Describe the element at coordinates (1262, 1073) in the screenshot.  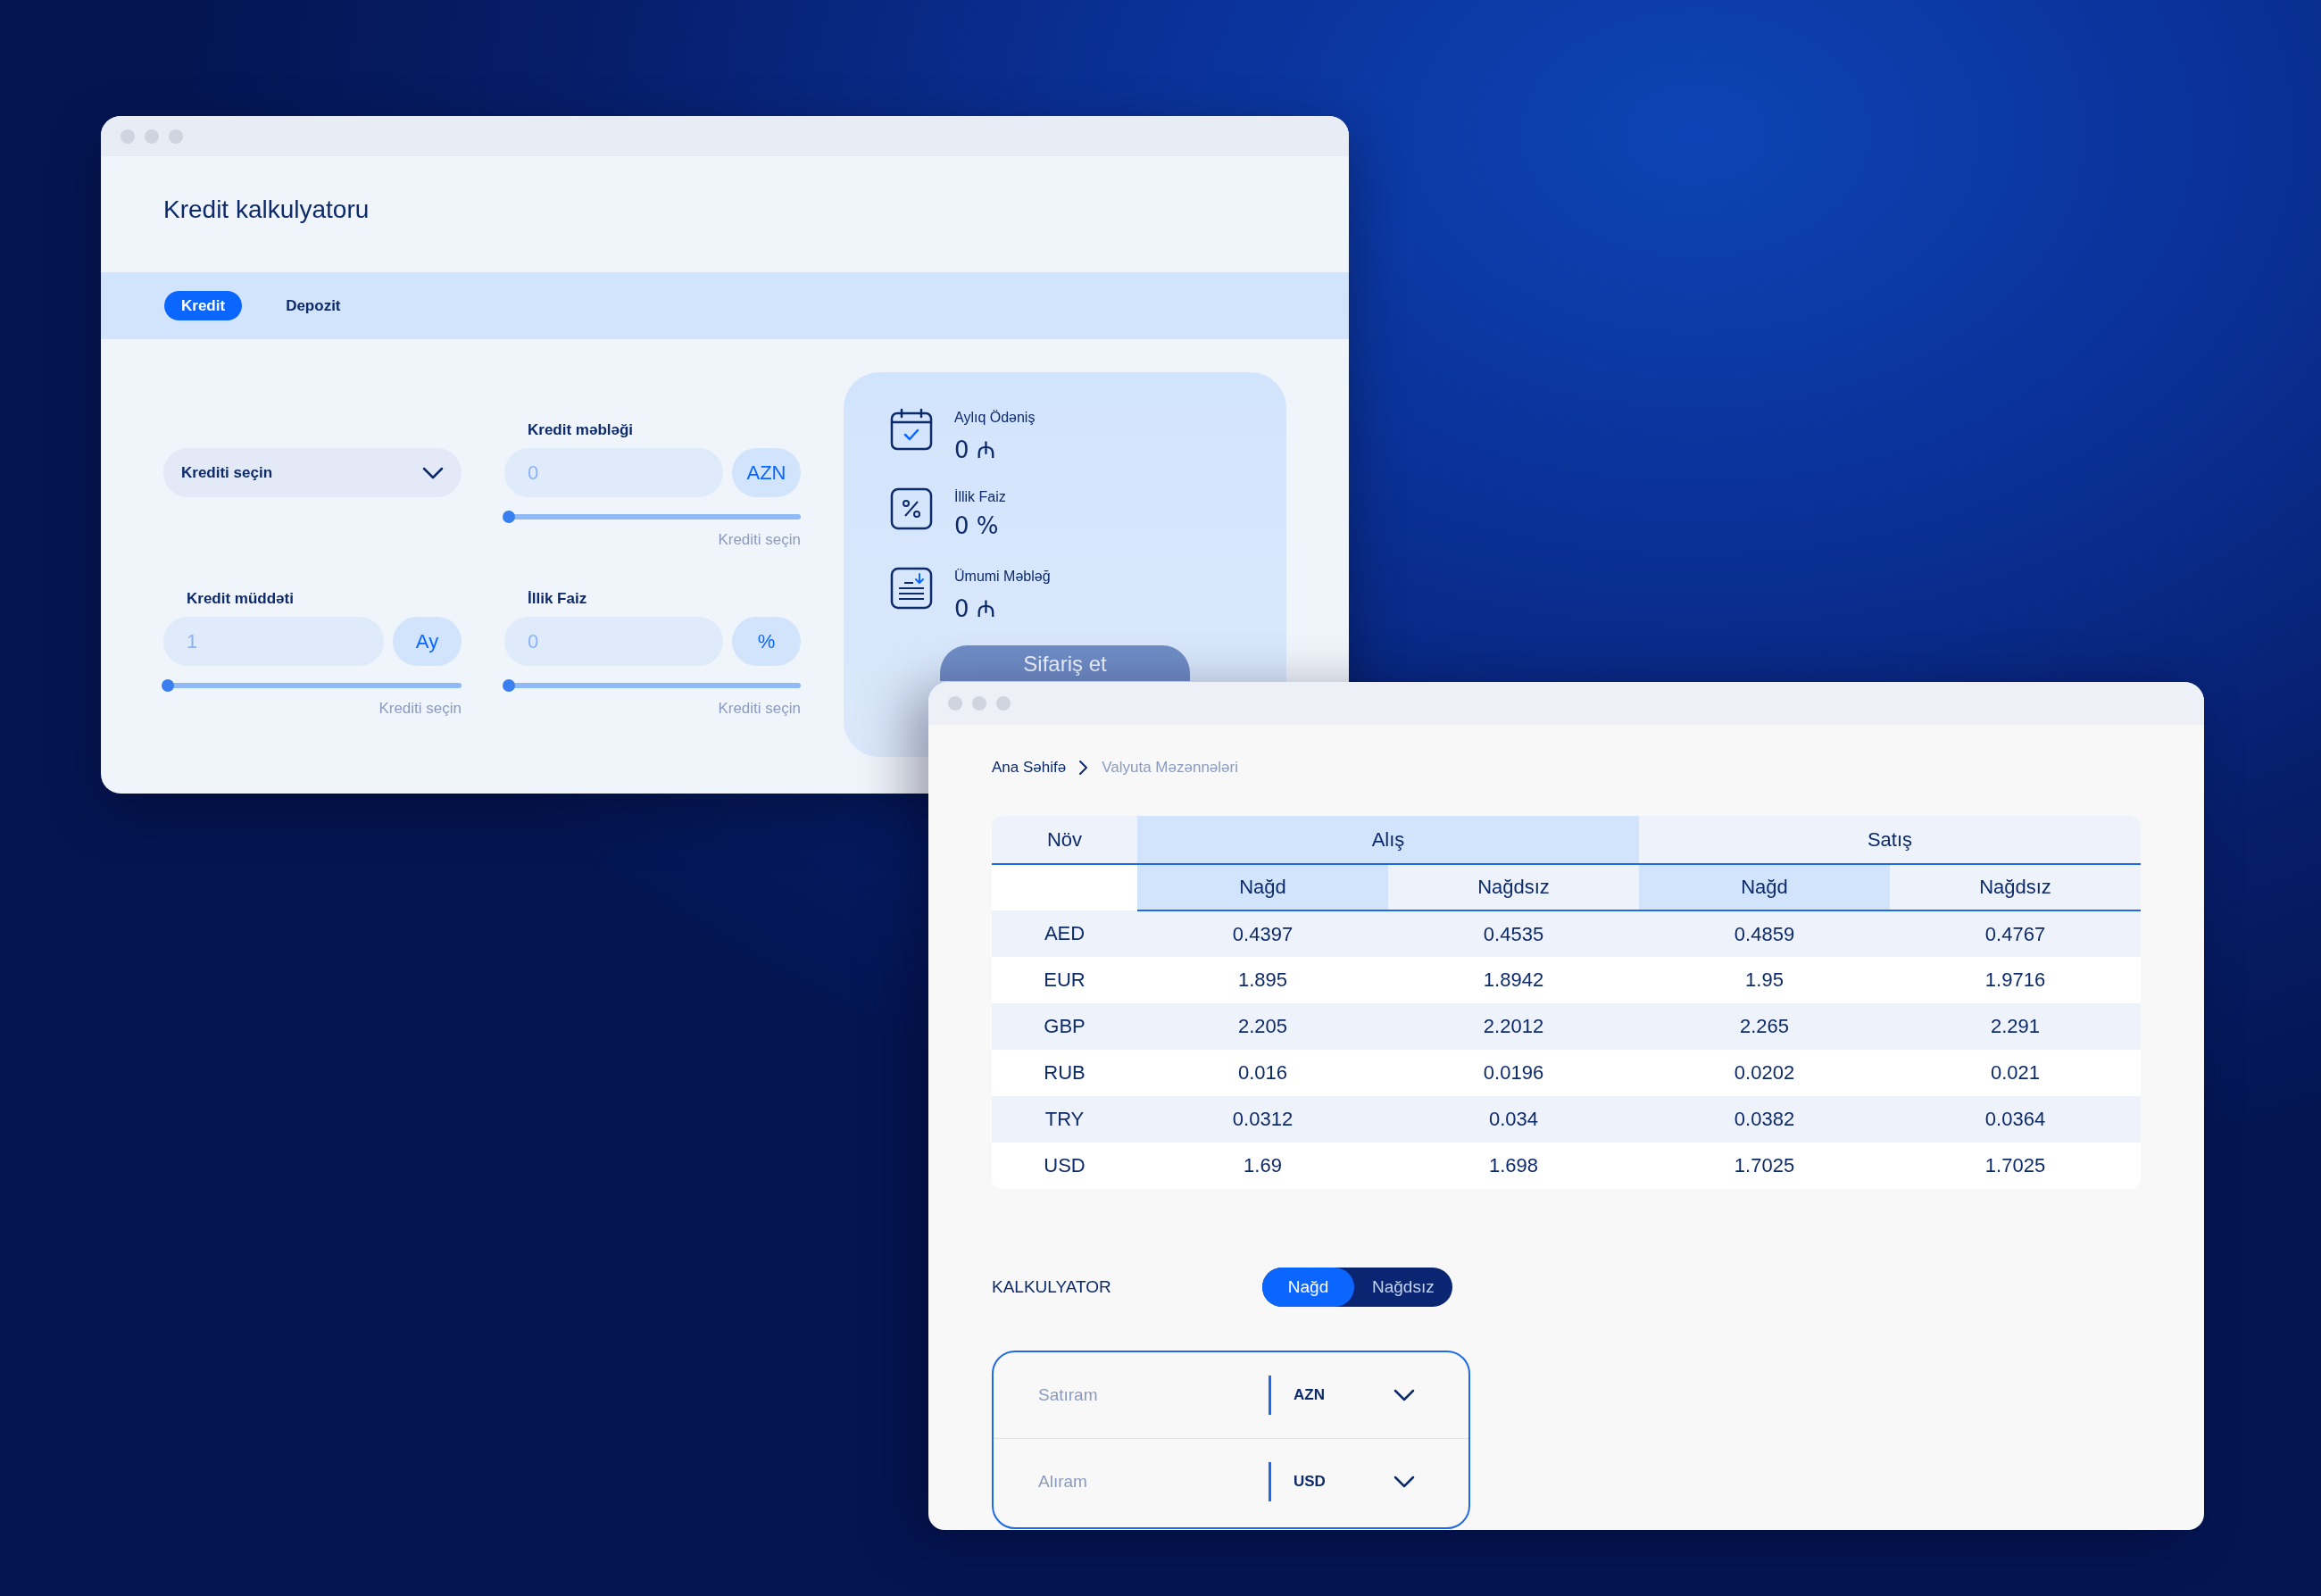
I see `table-cell: 0.016` at that location.